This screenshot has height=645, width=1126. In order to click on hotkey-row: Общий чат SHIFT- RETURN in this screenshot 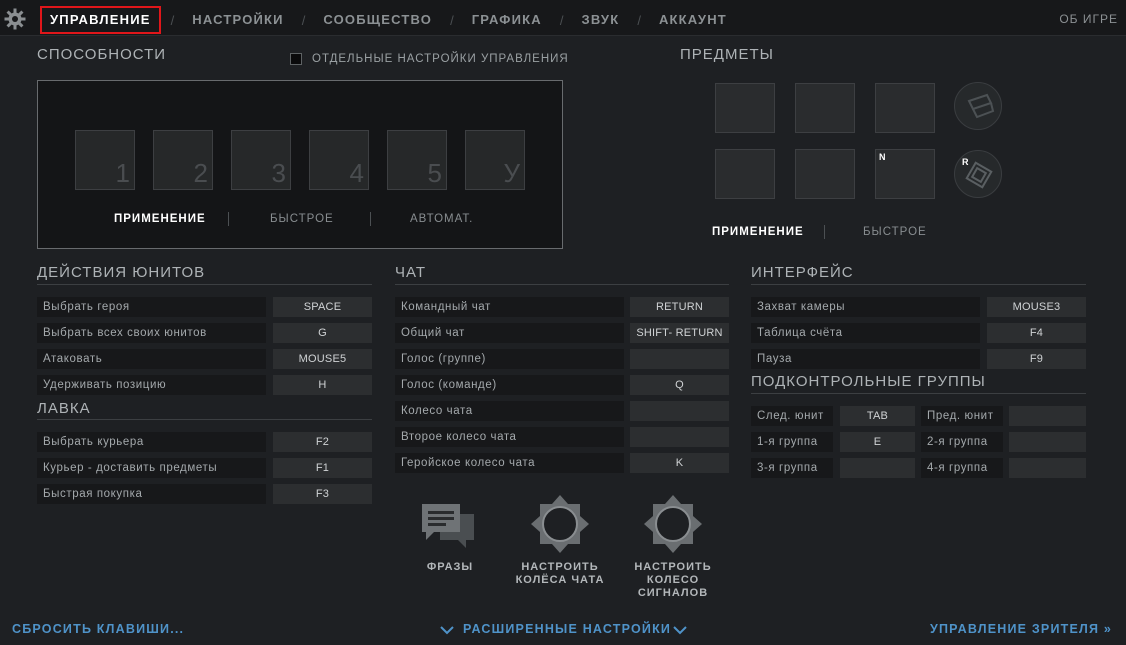, I will do `click(562, 333)`.